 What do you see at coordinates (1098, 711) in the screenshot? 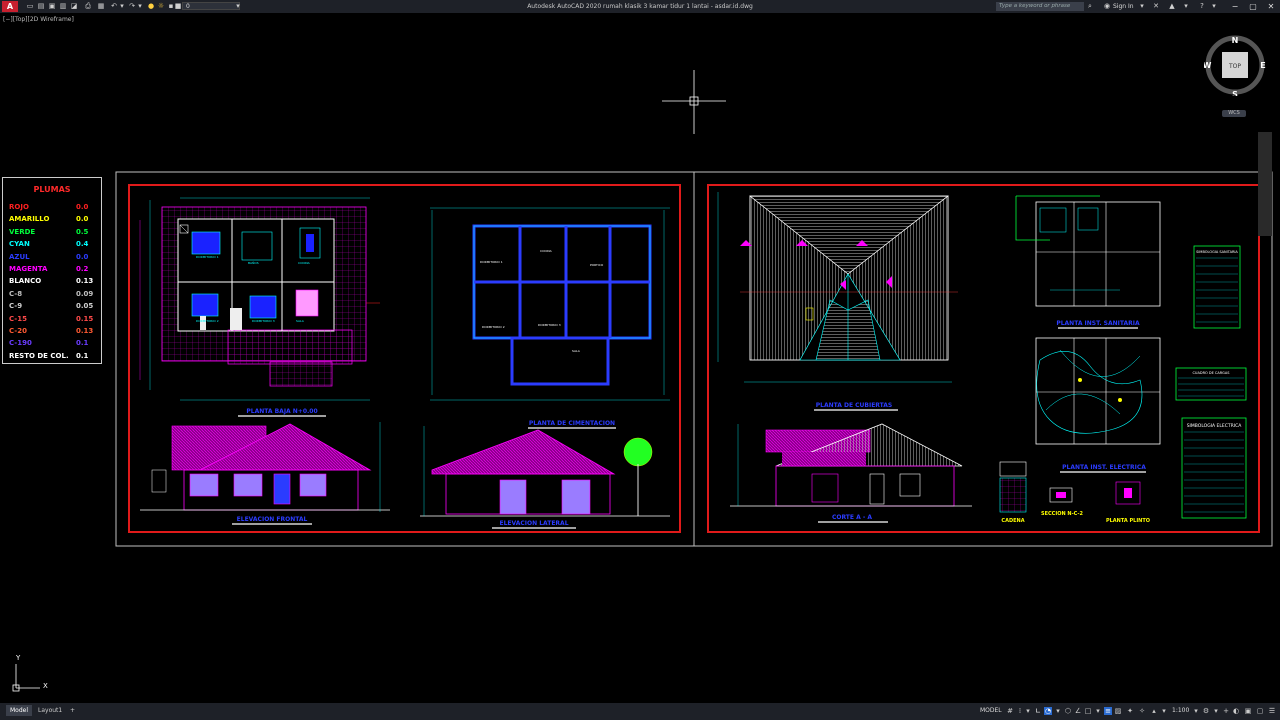
I see `osnap-dropdown-icon: ▾` at bounding box center [1098, 711].